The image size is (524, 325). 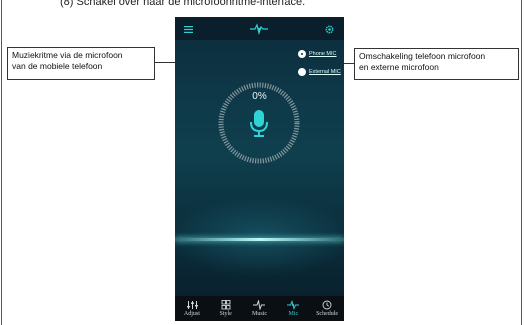 What do you see at coordinates (191, 314) in the screenshot?
I see `nav-label: Adjust` at bounding box center [191, 314].